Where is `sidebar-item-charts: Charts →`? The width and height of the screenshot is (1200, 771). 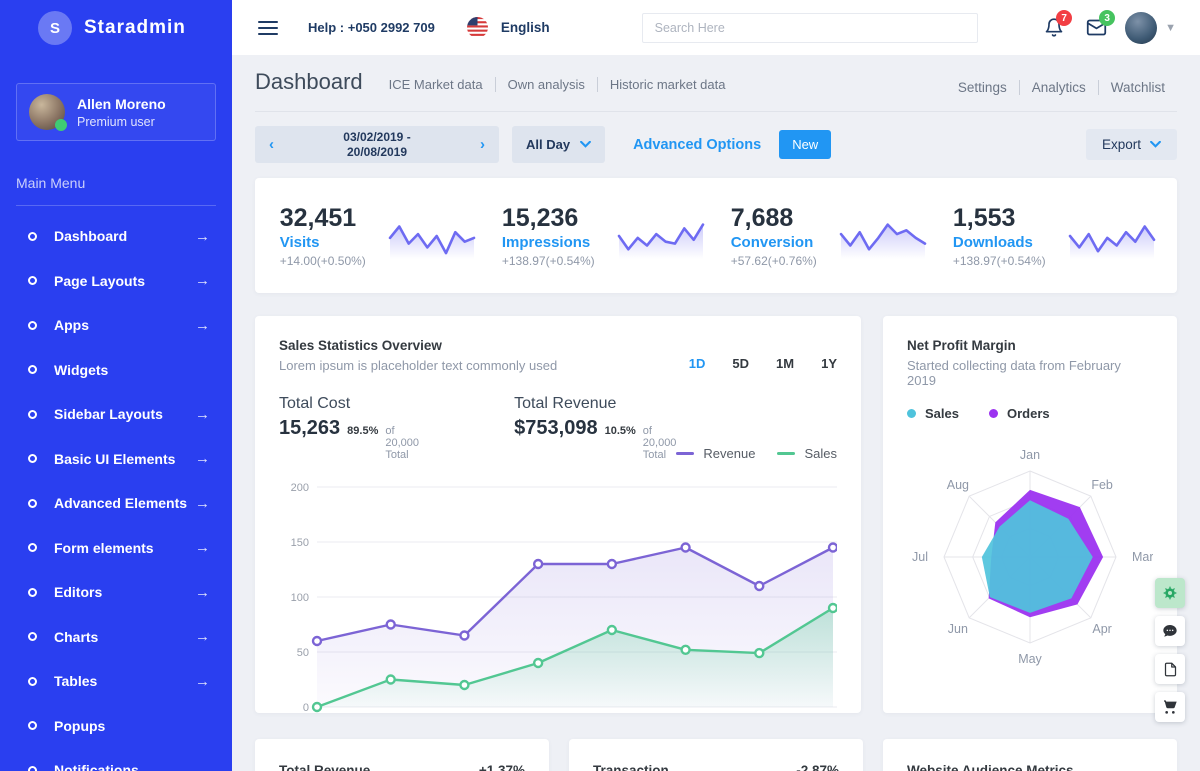 sidebar-item-charts: Charts → is located at coordinates (116, 637).